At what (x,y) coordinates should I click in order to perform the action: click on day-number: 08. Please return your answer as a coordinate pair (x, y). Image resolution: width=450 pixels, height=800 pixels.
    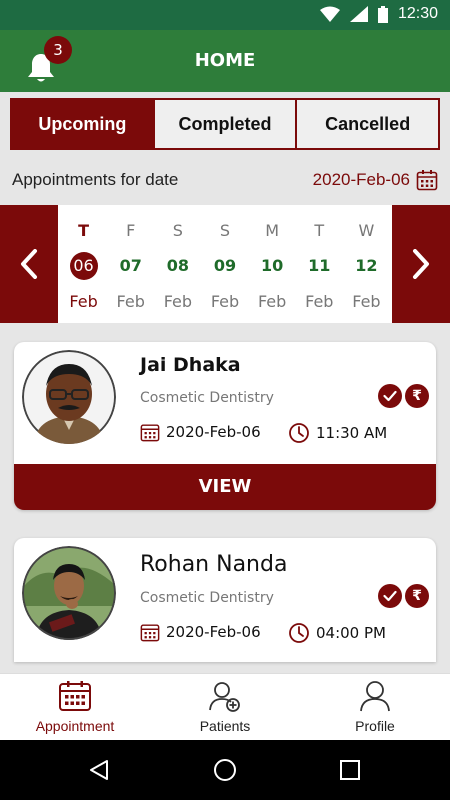
    Looking at the image, I should click on (177, 265).